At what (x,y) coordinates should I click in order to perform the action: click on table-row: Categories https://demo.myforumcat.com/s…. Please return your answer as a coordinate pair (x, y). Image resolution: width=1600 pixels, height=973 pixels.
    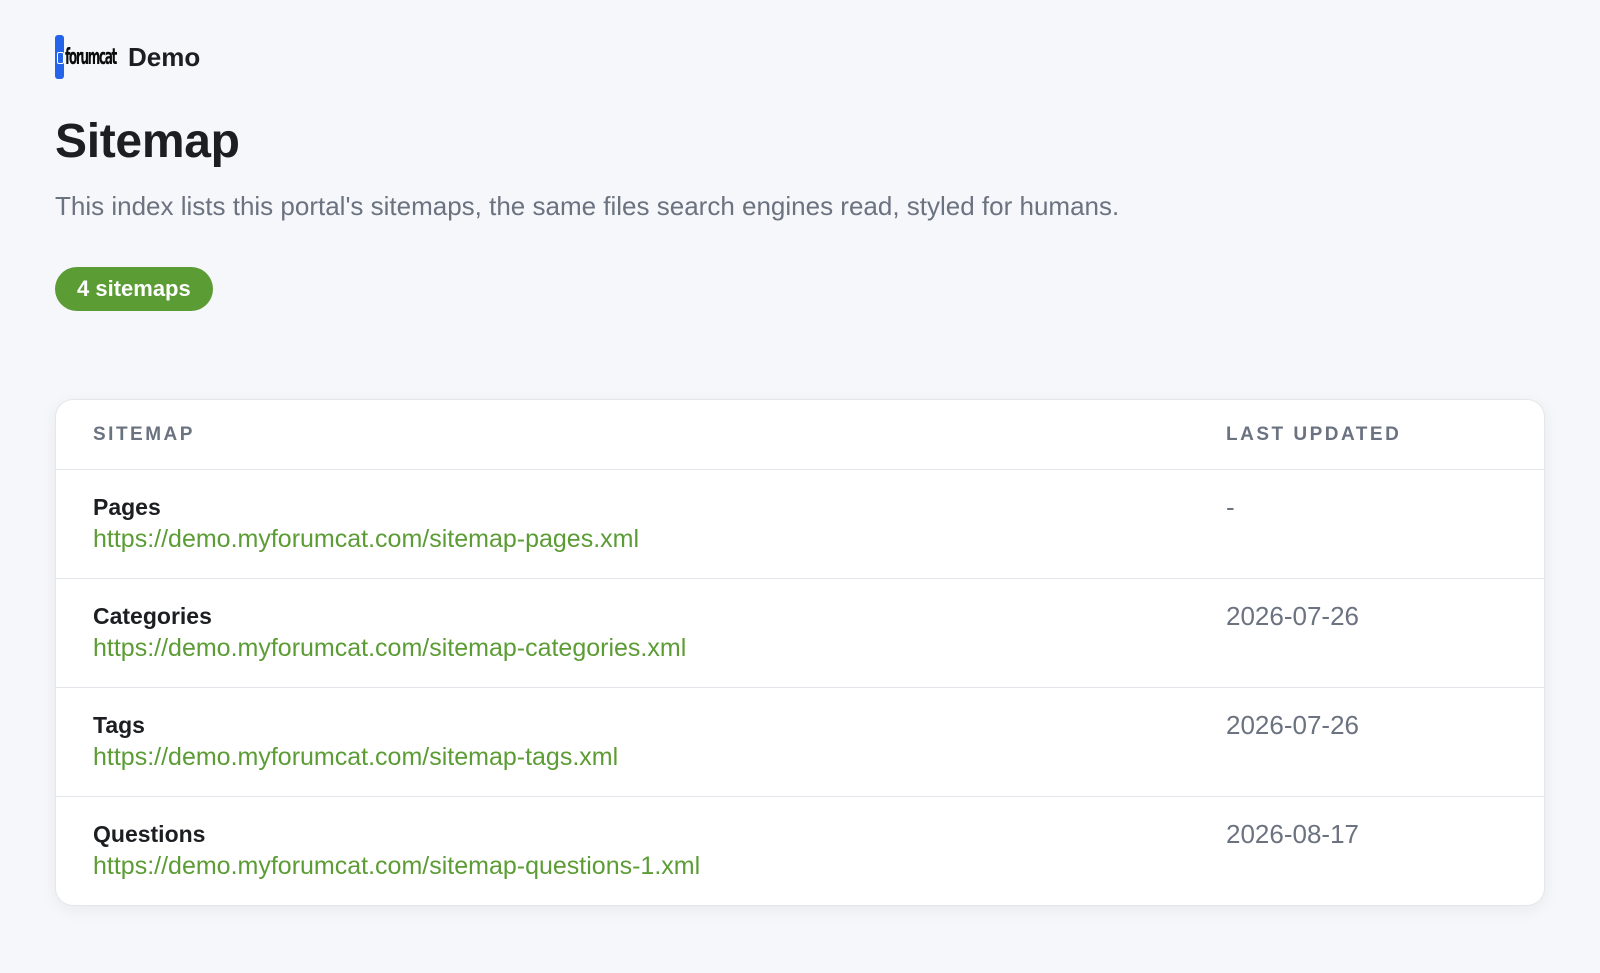
    Looking at the image, I should click on (800, 633).